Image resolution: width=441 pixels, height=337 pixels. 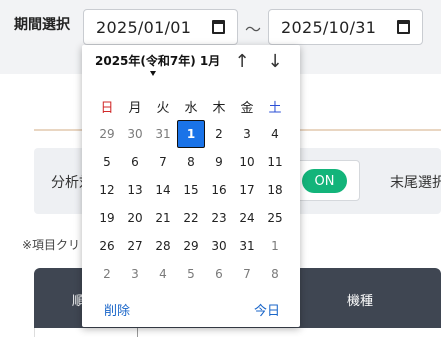 I want to click on calendar-day: 20, so click(x=135, y=218).